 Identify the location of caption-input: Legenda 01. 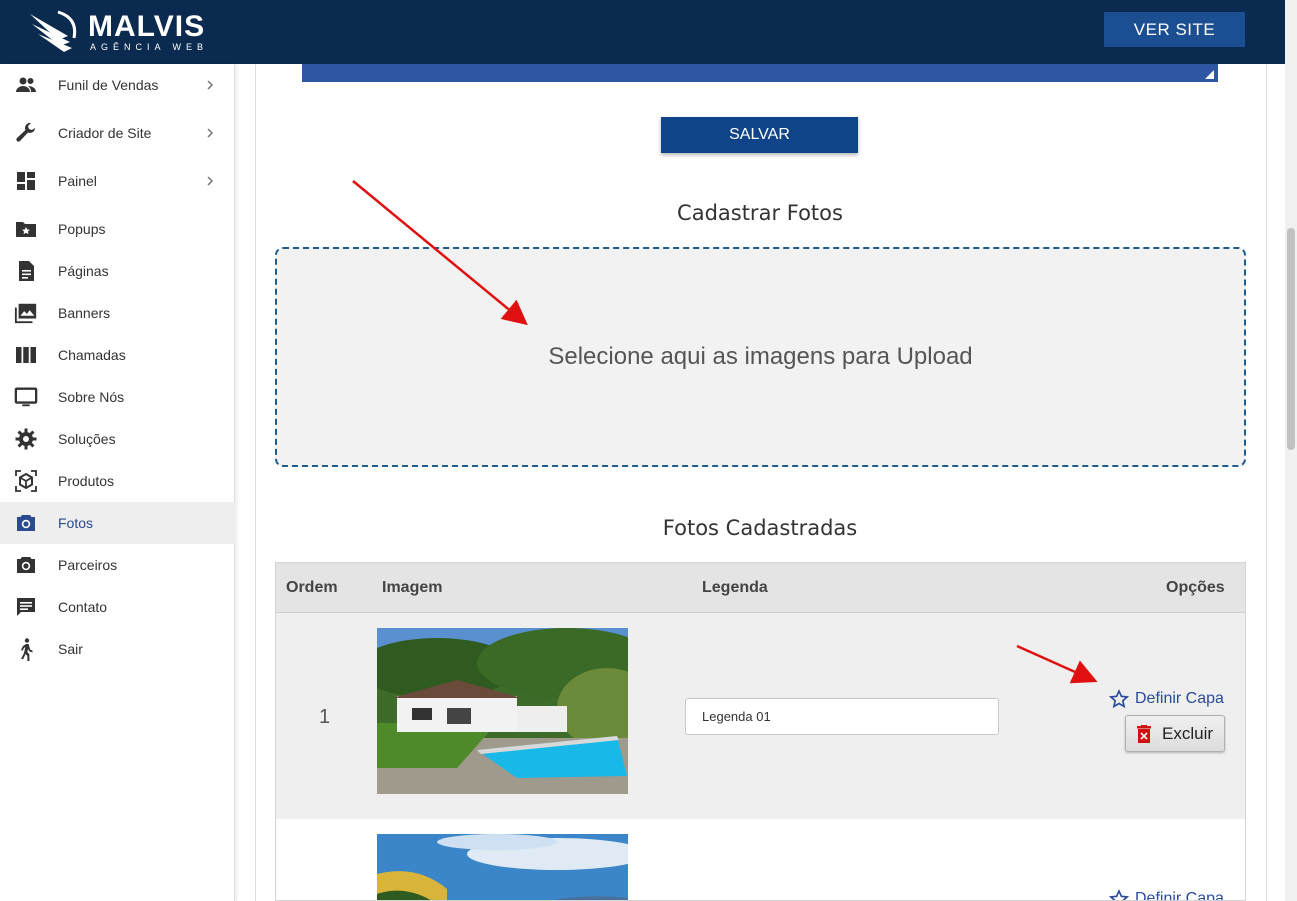
(842, 716).